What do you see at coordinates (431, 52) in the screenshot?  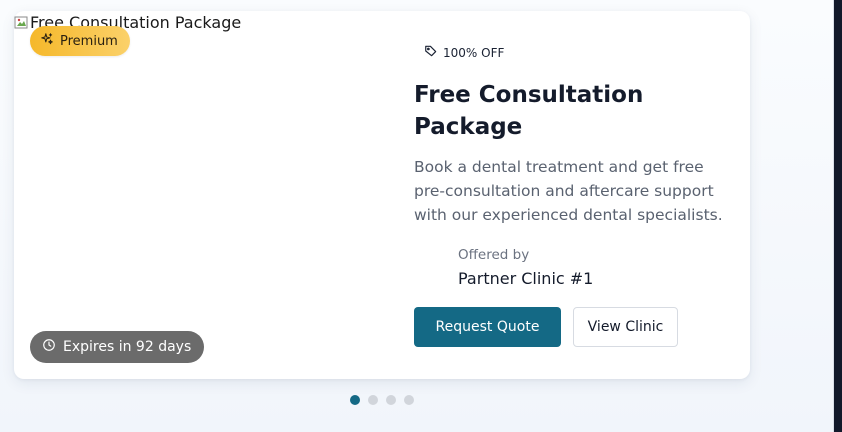 I see `tag-icon` at bounding box center [431, 52].